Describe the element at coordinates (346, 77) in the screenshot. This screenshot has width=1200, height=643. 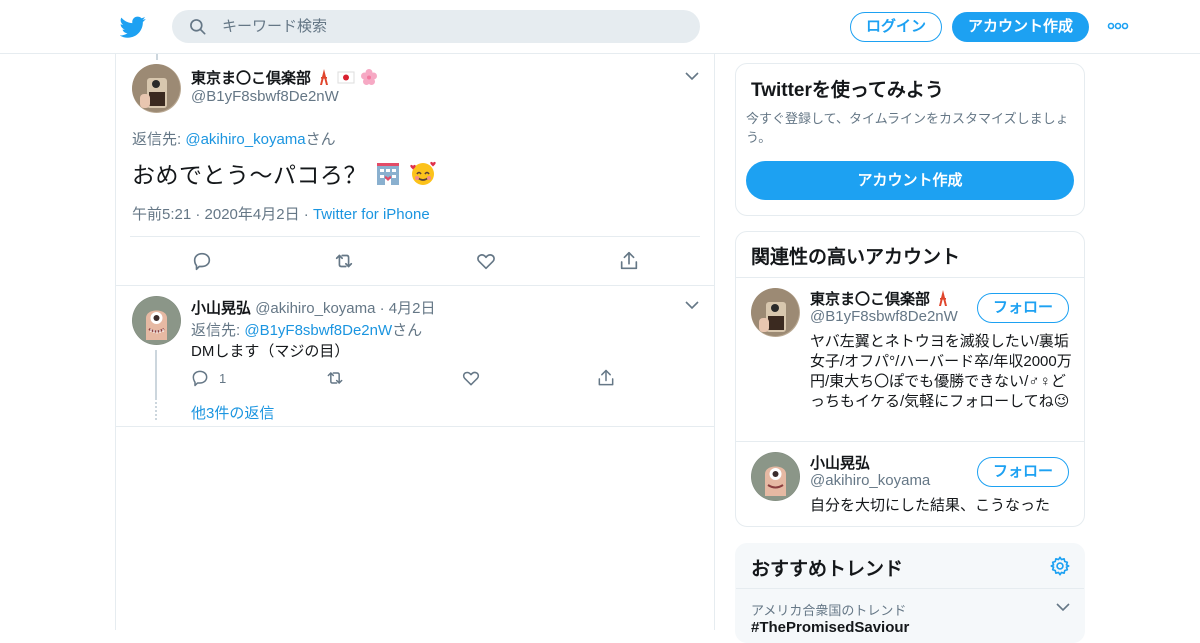
I see `japan-flag-emoji-icon` at that location.